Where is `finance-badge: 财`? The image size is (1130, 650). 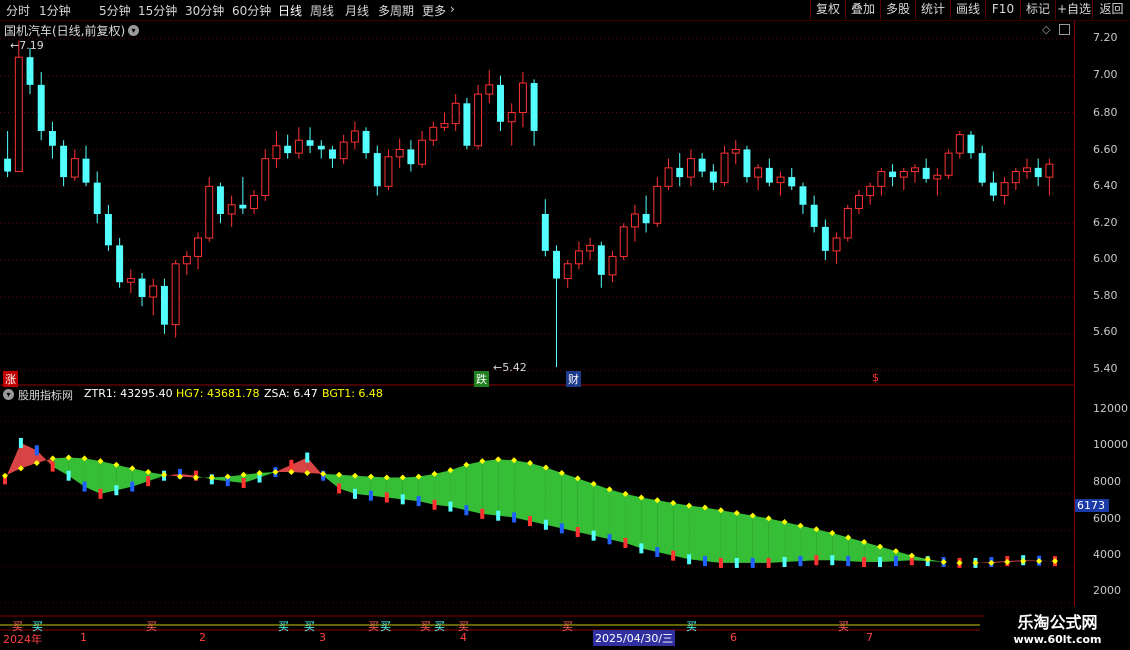 finance-badge: 财 is located at coordinates (573, 379).